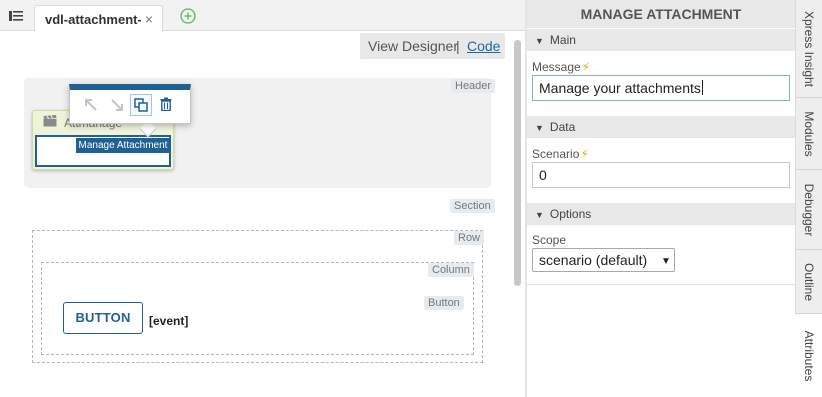 This screenshot has height=397, width=822. What do you see at coordinates (661, 214) in the screenshot?
I see `group-options-header: ▼ Options` at bounding box center [661, 214].